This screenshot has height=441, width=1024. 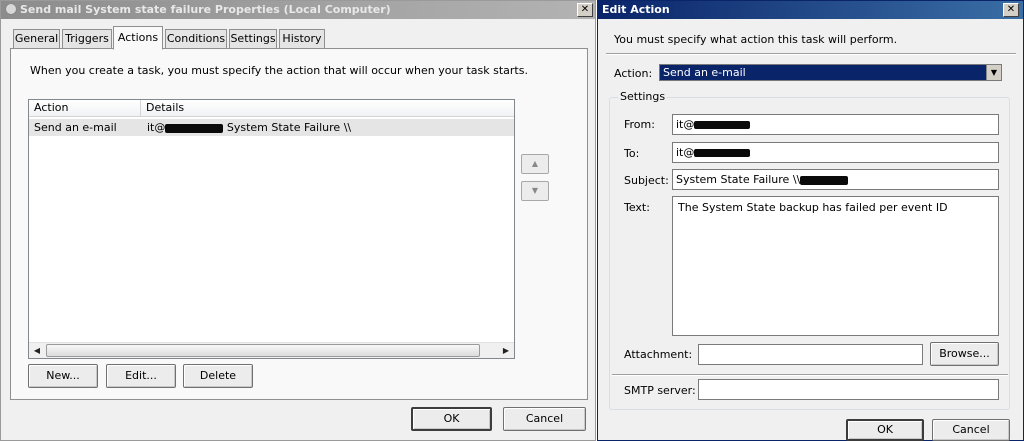 What do you see at coordinates (835, 152) in the screenshot?
I see `to-field: it@` at bounding box center [835, 152].